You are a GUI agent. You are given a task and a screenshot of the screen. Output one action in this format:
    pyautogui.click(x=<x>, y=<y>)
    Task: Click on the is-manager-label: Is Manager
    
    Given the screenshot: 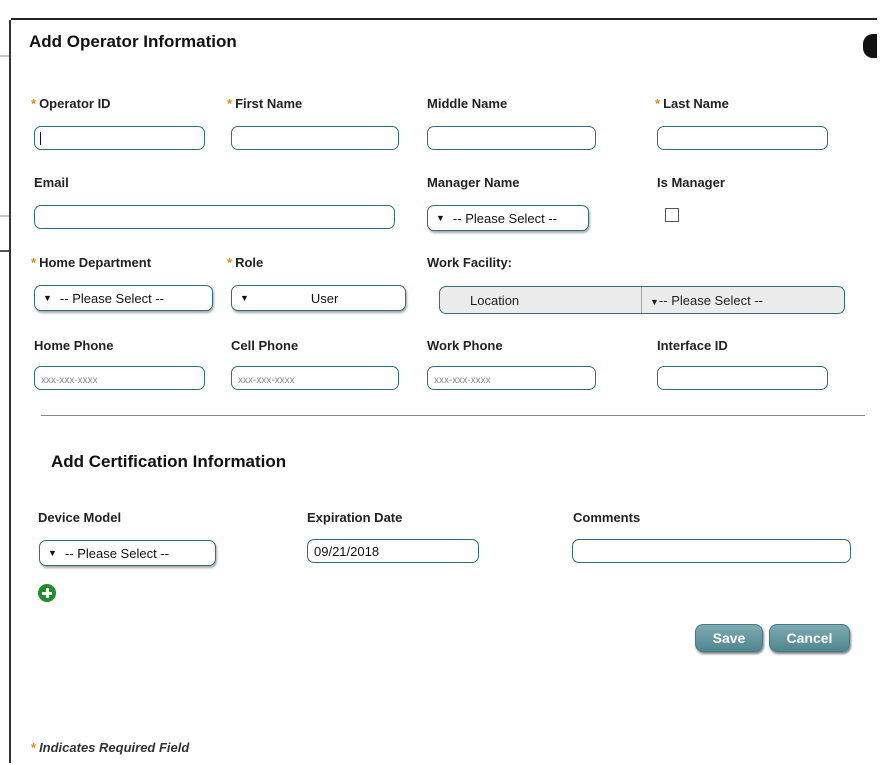 What is the action you would take?
    pyautogui.click(x=691, y=182)
    